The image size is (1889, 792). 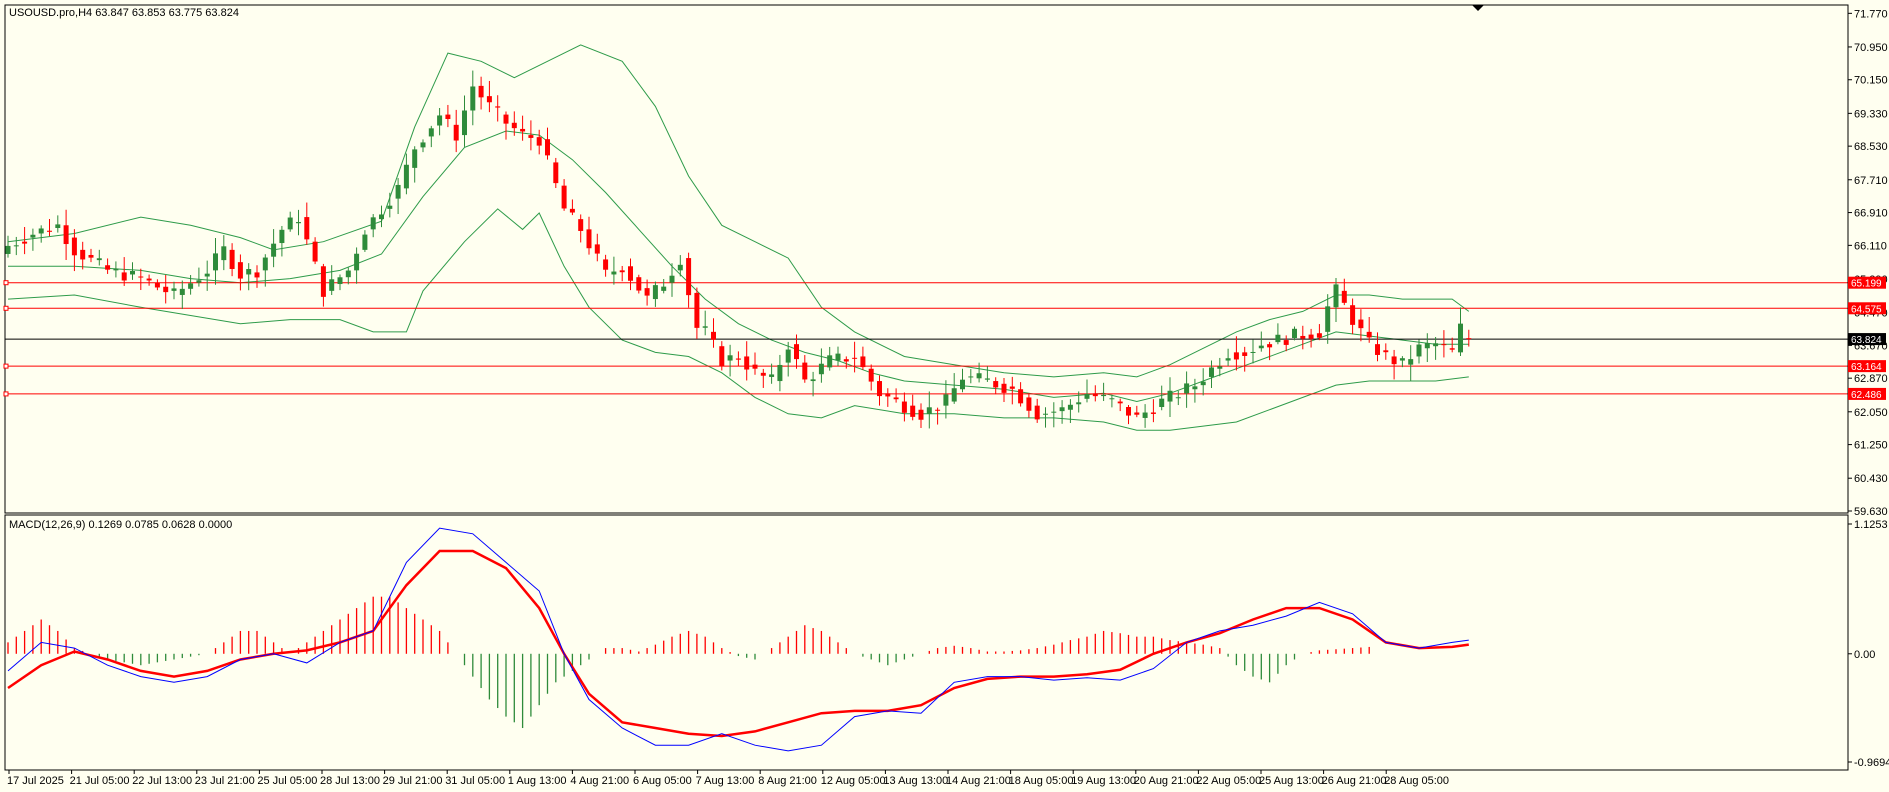 What do you see at coordinates (1871, 379) in the screenshot?
I see `price-tick-label: 62.870` at bounding box center [1871, 379].